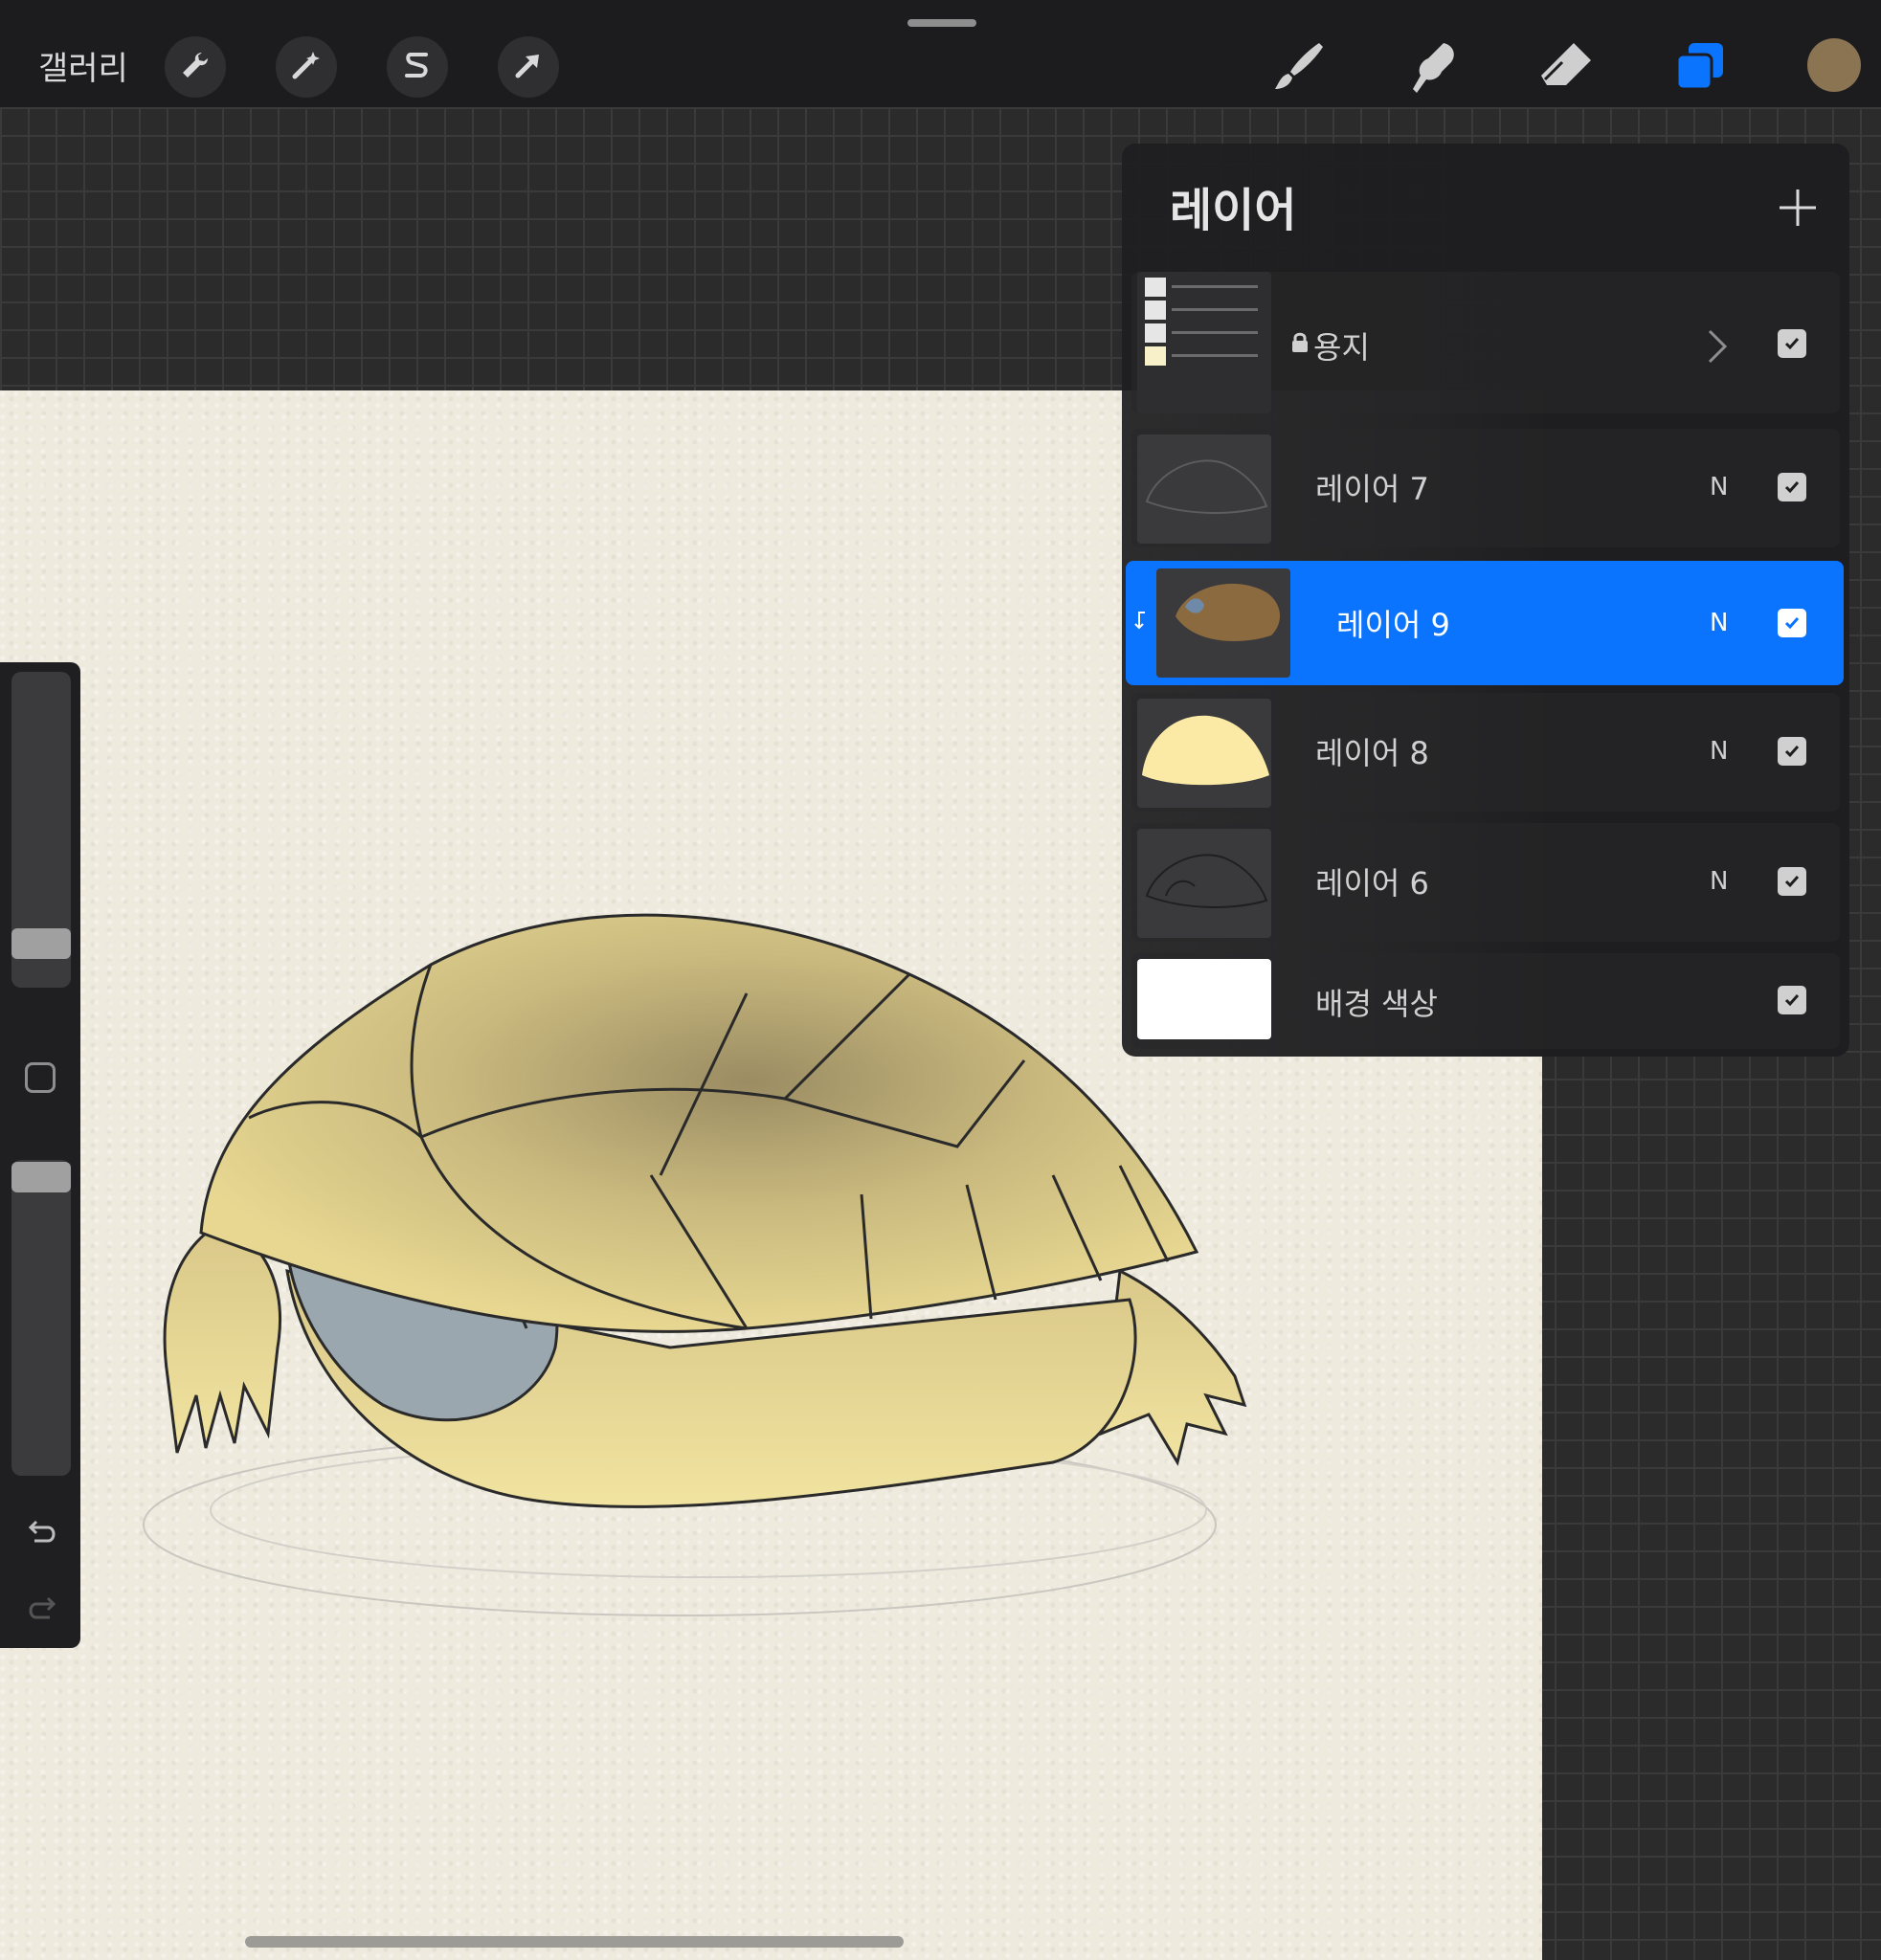 The image size is (1881, 1960). I want to click on brush-icon, so click(1298, 68).